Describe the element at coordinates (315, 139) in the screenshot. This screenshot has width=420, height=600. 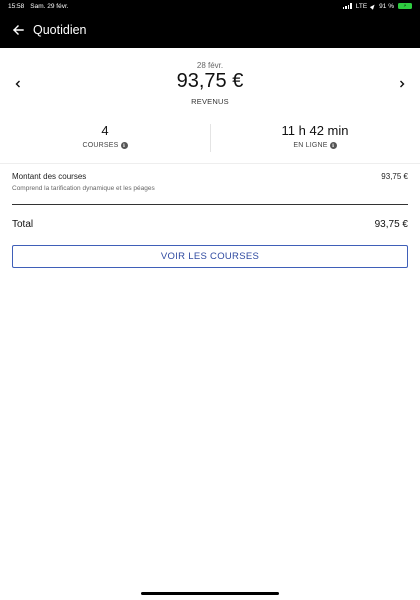
I see `stat-online: 11 h 42 min EN LIGNE i` at that location.